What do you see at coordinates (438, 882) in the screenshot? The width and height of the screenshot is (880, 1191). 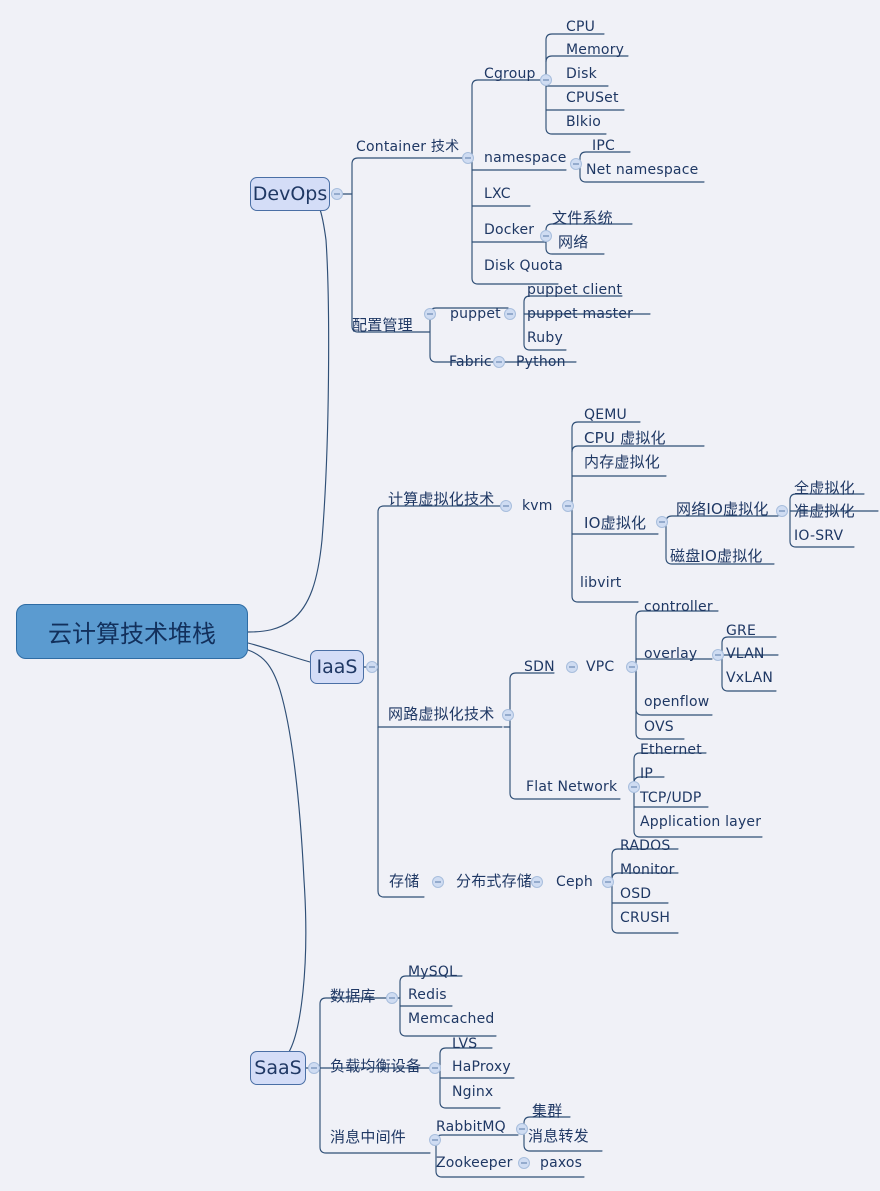 I see `toggle-storage` at bounding box center [438, 882].